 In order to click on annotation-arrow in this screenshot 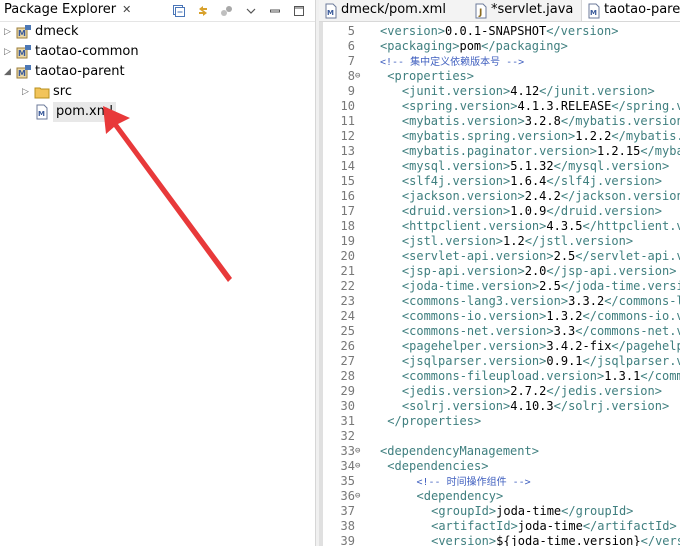, I will do `click(167, 194)`.